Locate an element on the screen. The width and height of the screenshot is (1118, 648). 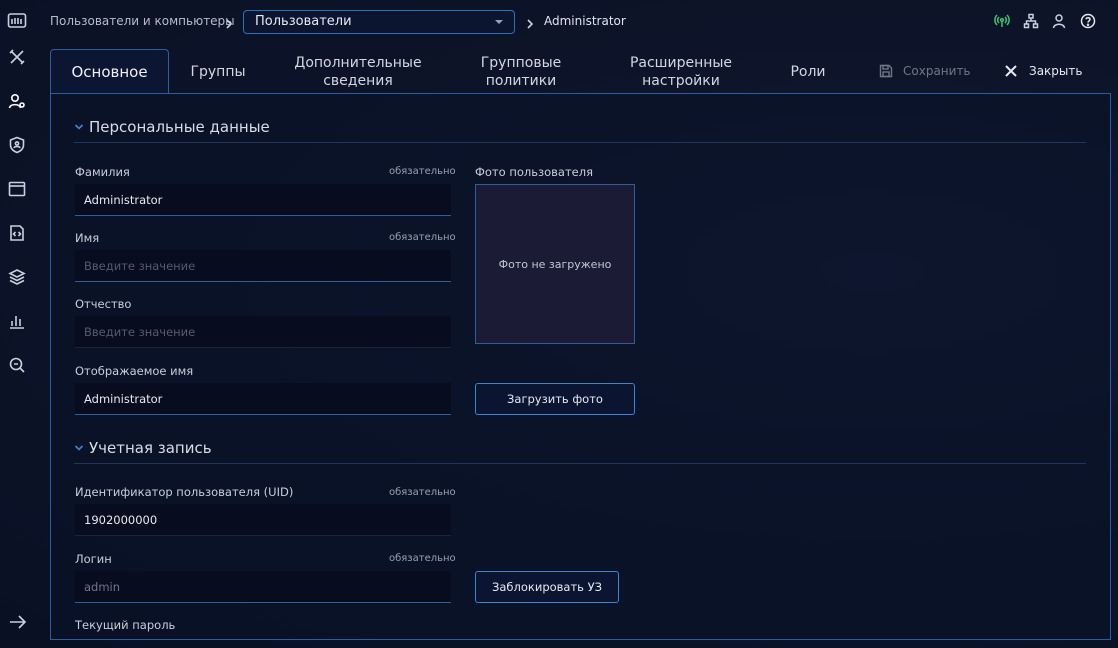
uid-field: 1902000000 is located at coordinates (263, 520).